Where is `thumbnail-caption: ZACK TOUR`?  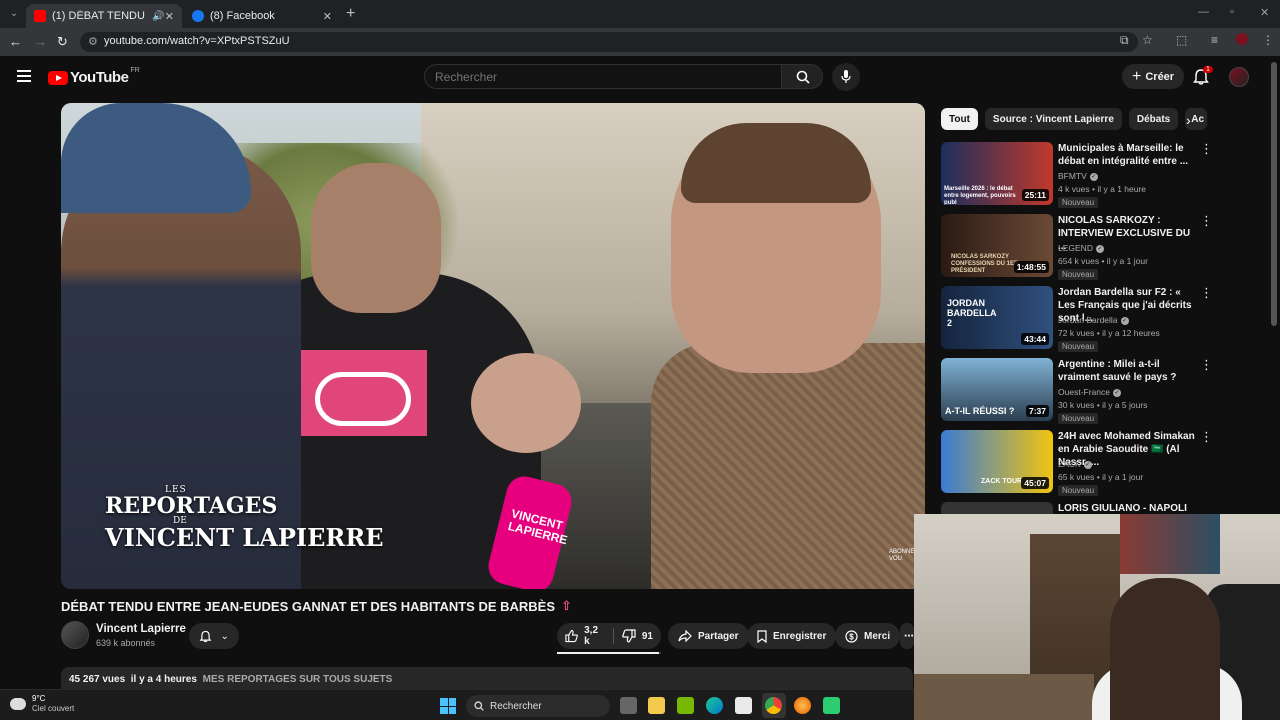
thumbnail-caption: ZACK TOUR is located at coordinates (1002, 481).